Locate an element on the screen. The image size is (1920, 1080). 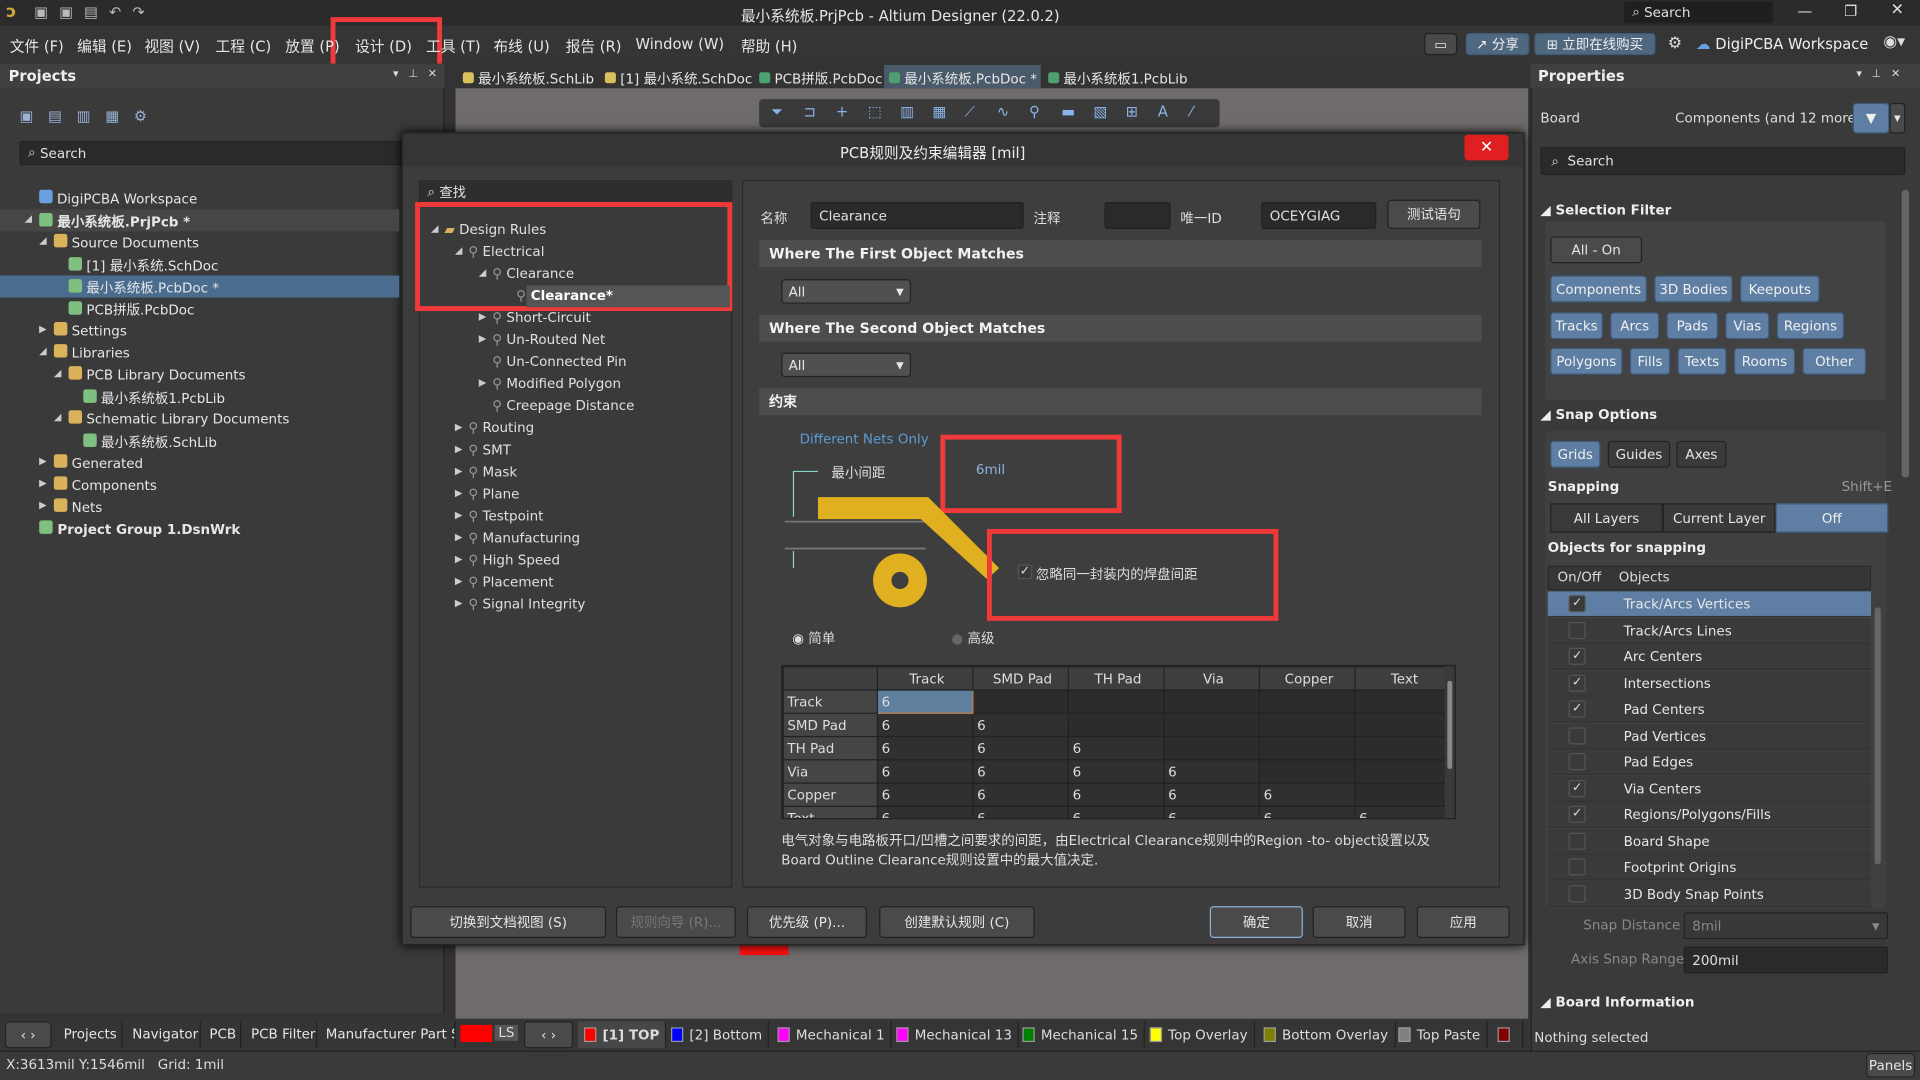
diff-pair-icon: ∿ is located at coordinates (1003, 111).